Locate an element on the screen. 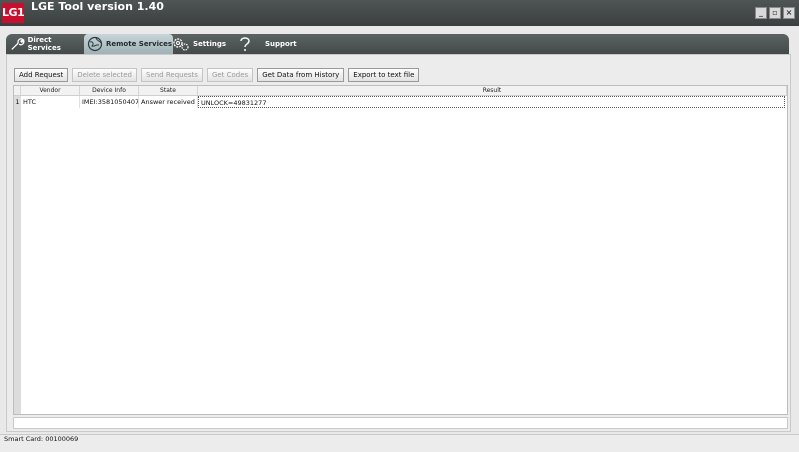 The height and width of the screenshot is (452, 799). row-number-header is located at coordinates (17, 90).